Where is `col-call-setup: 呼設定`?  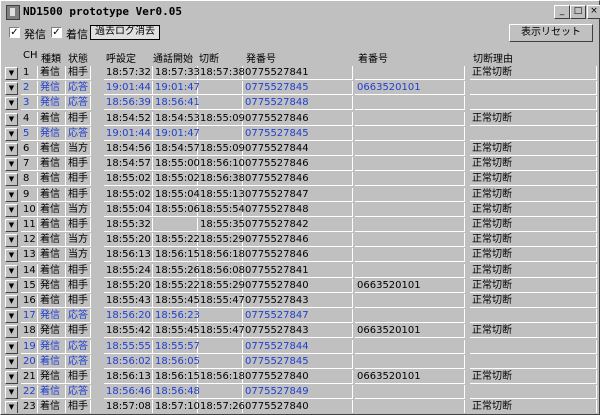
col-call-setup: 呼設定 is located at coordinates (121, 57).